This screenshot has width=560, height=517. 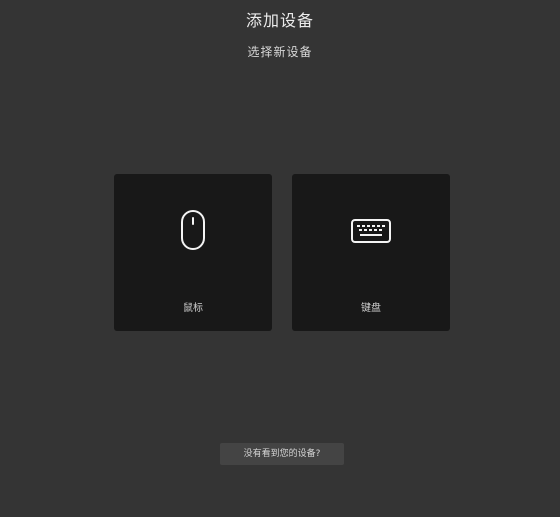 What do you see at coordinates (371, 233) in the screenshot?
I see `keyboard-icon` at bounding box center [371, 233].